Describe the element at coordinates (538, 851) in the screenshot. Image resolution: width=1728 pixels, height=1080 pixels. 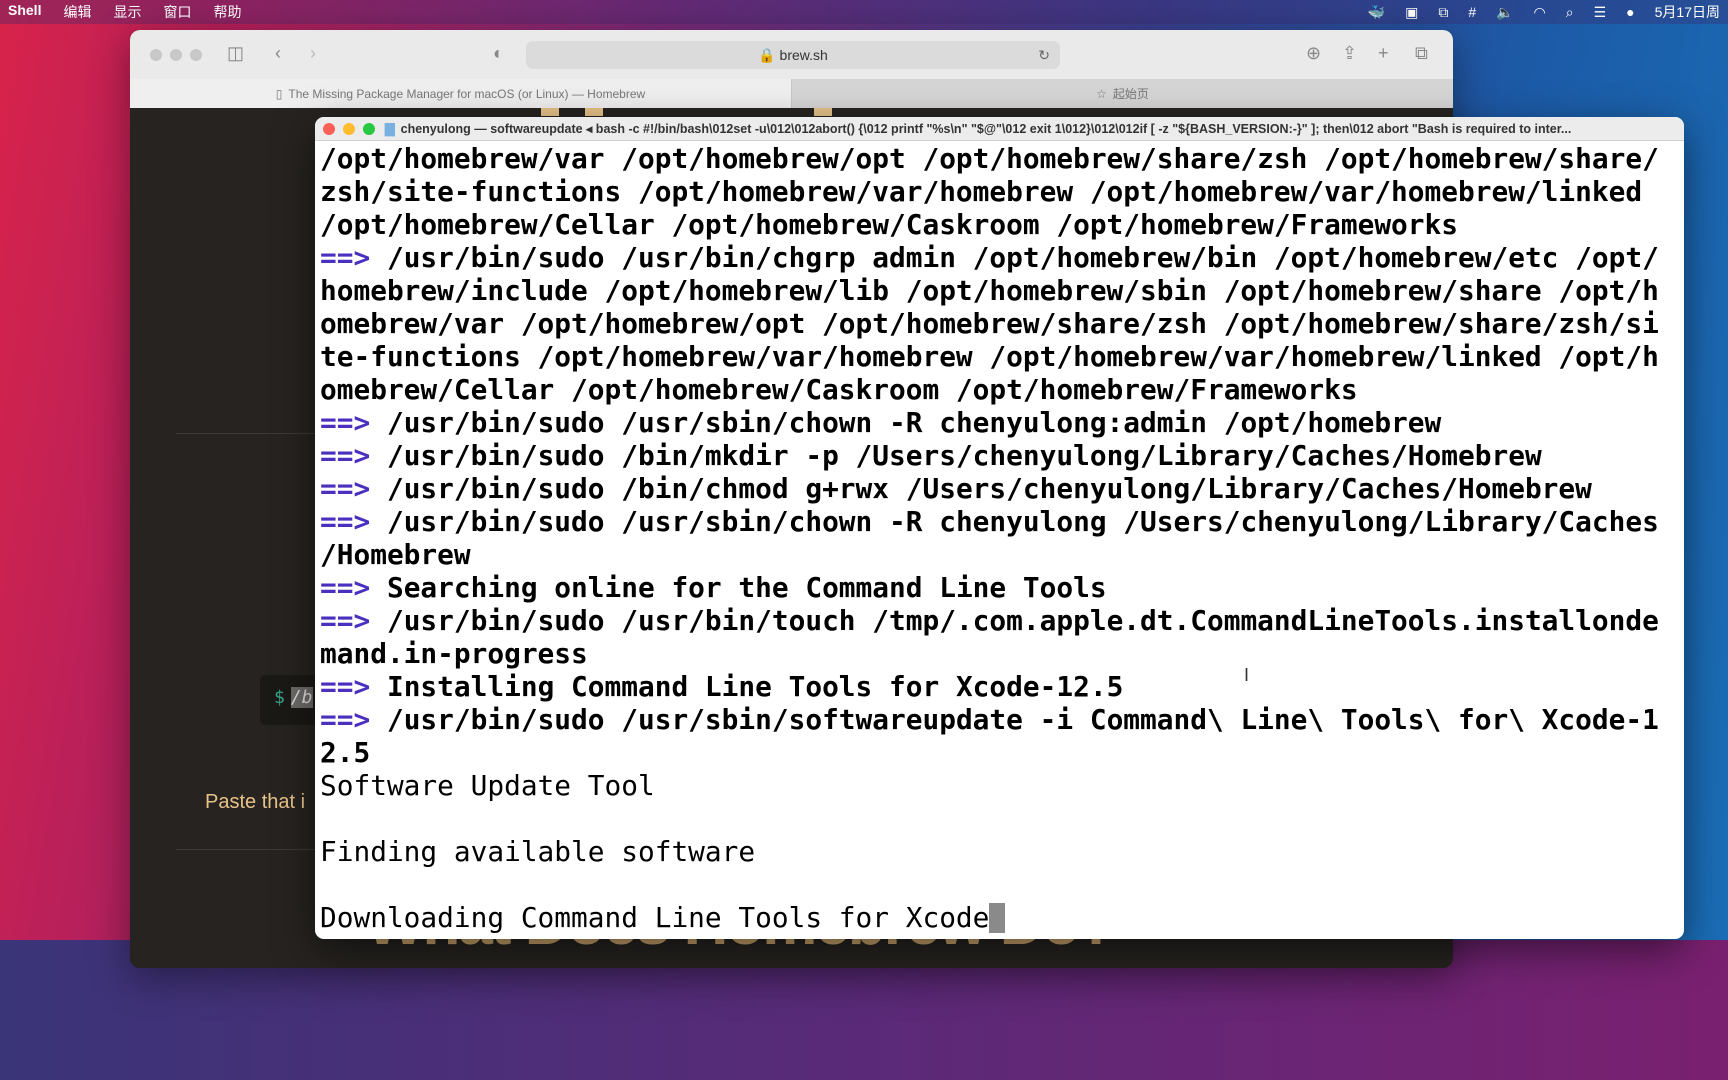
I see `line-text: Finding available software` at that location.